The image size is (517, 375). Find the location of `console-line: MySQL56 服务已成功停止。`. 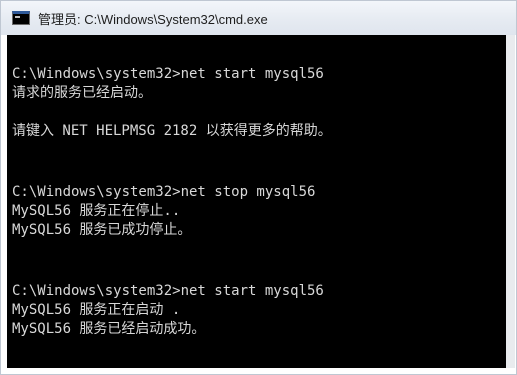

console-line: MySQL56 服务已成功停止。 is located at coordinates (102, 230).